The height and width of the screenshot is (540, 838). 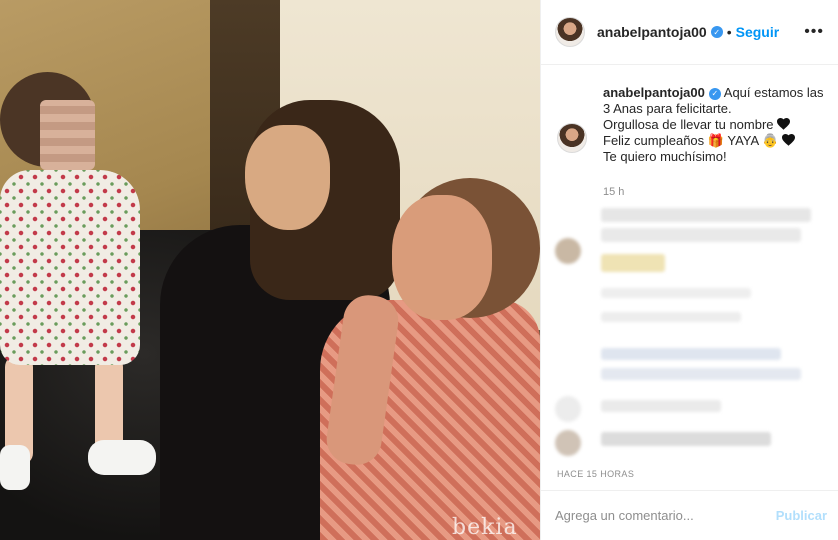 I want to click on caption-text-3: Orgullosa de llevar tu nombre, so click(x=688, y=124).